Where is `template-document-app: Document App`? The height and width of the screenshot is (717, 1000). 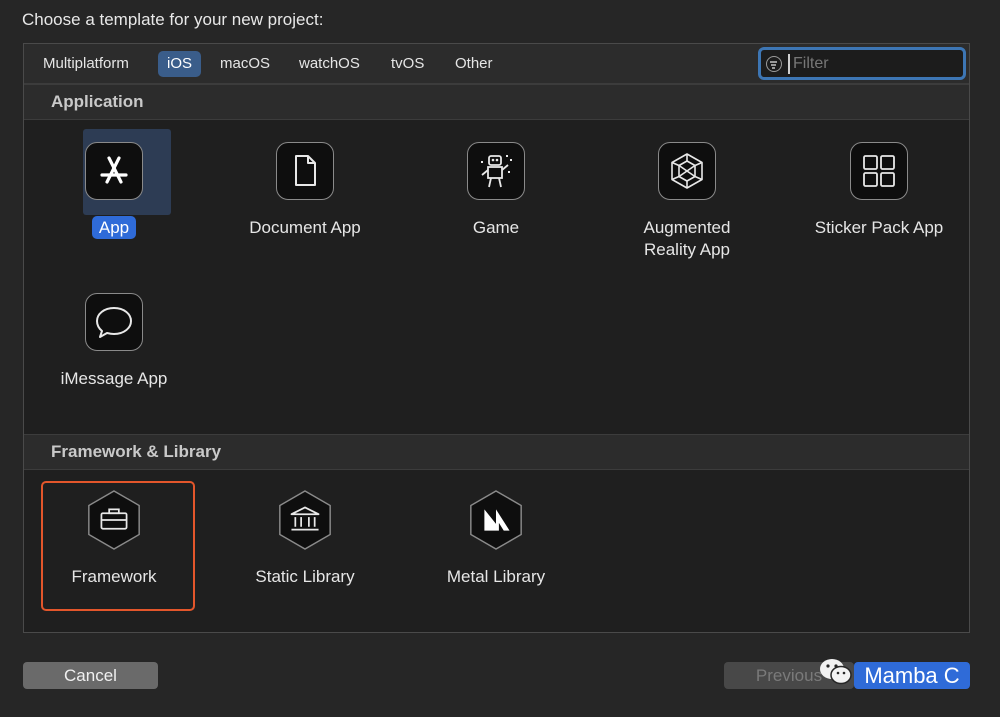 template-document-app: Document App is located at coordinates (305, 190).